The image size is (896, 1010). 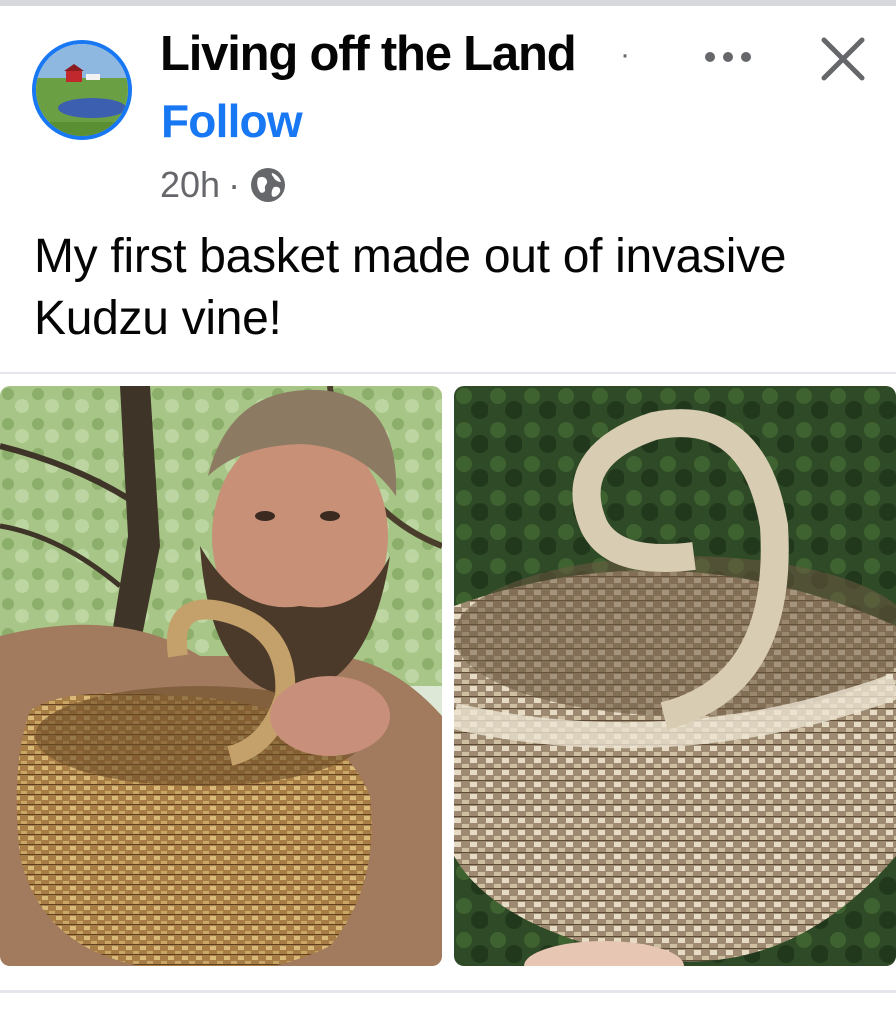 I want to click on bottom-divider, so click(x=448, y=991).